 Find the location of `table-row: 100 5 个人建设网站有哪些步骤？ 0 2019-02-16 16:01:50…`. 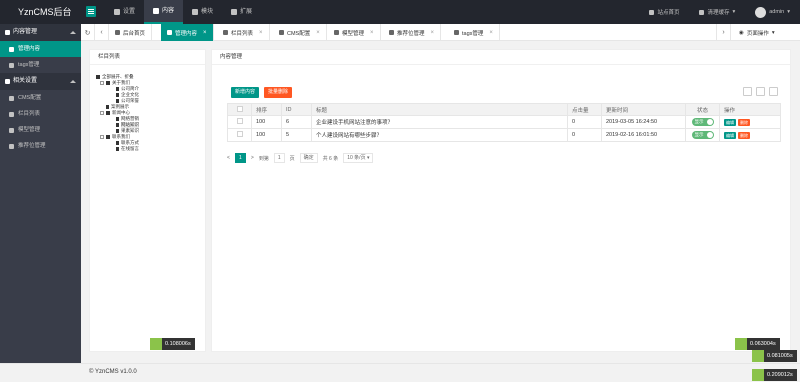

table-row: 100 5 个人建设网站有哪些步骤？ 0 2019-02-16 16:01:50… is located at coordinates (504, 135).